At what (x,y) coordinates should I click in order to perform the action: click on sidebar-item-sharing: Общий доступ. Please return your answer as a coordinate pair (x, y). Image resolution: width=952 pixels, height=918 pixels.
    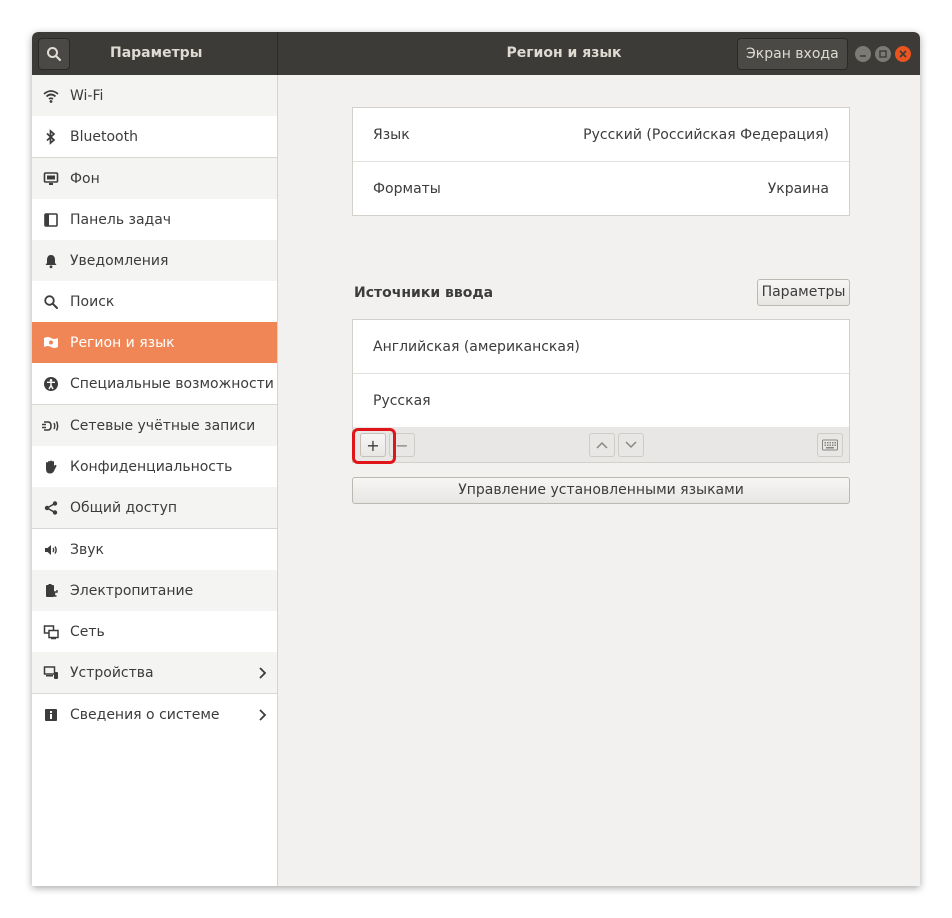
    Looking at the image, I should click on (154, 507).